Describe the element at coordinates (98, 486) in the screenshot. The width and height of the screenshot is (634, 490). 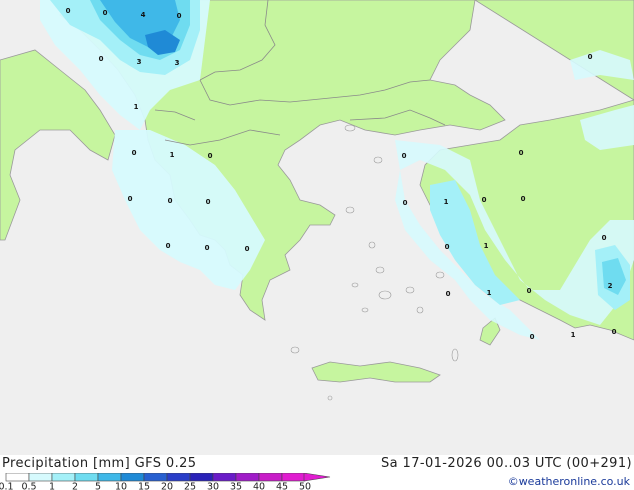
I see `legend-label: 5` at that location.